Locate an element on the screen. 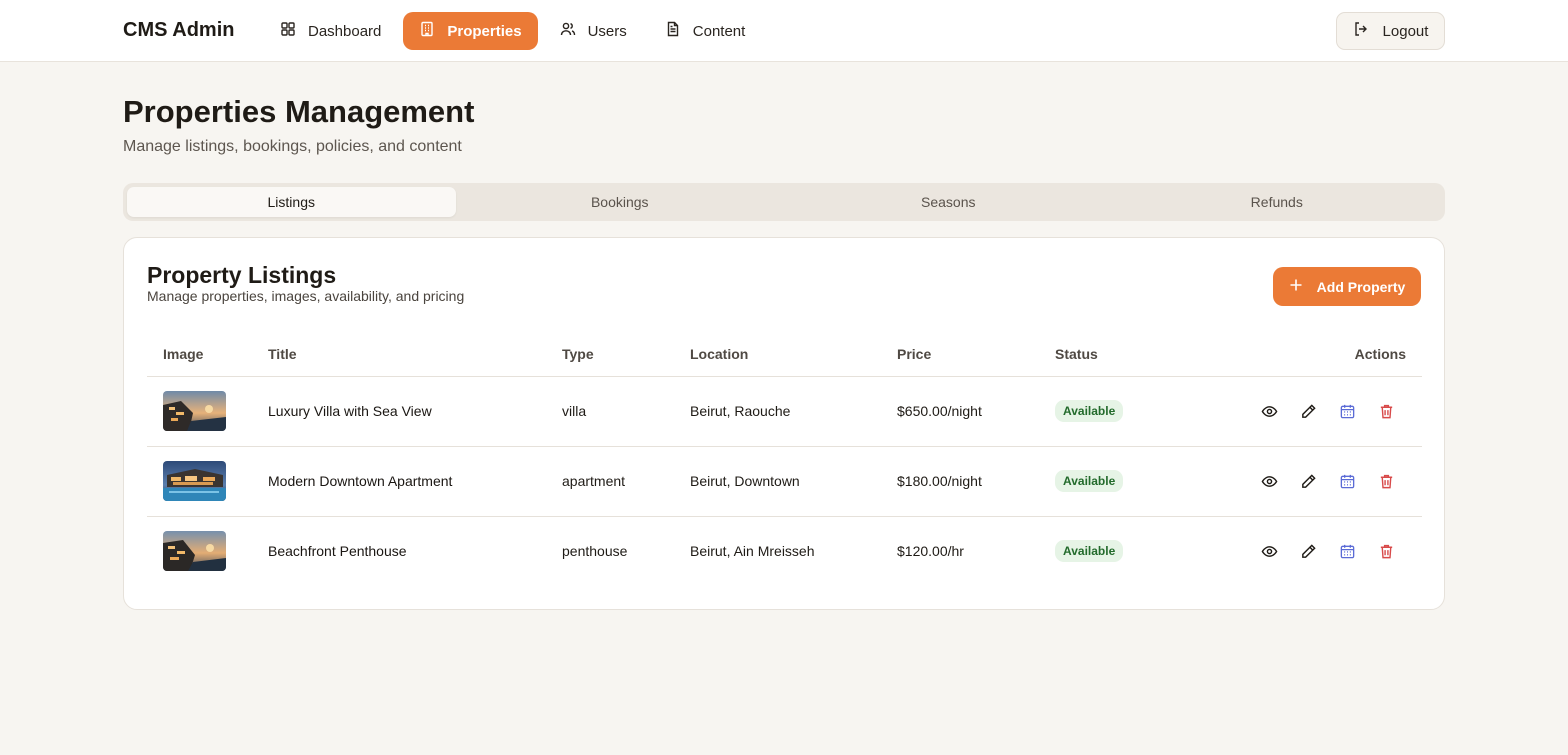 The image size is (1568, 755). property-title: Modern Downtown Apartment is located at coordinates (399, 481).